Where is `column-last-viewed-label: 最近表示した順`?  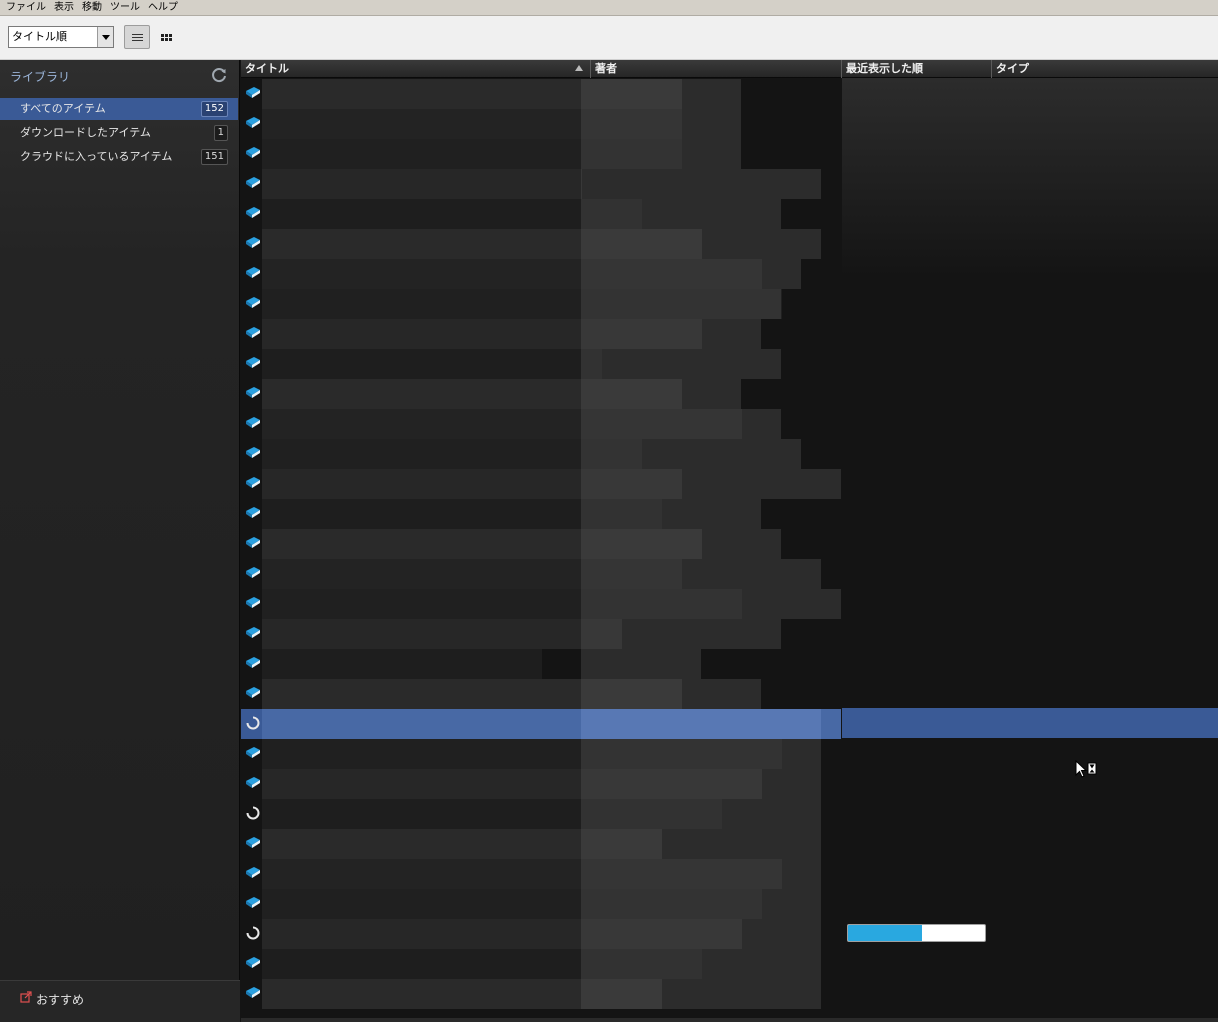
column-last-viewed-label: 最近表示した順 is located at coordinates (884, 68).